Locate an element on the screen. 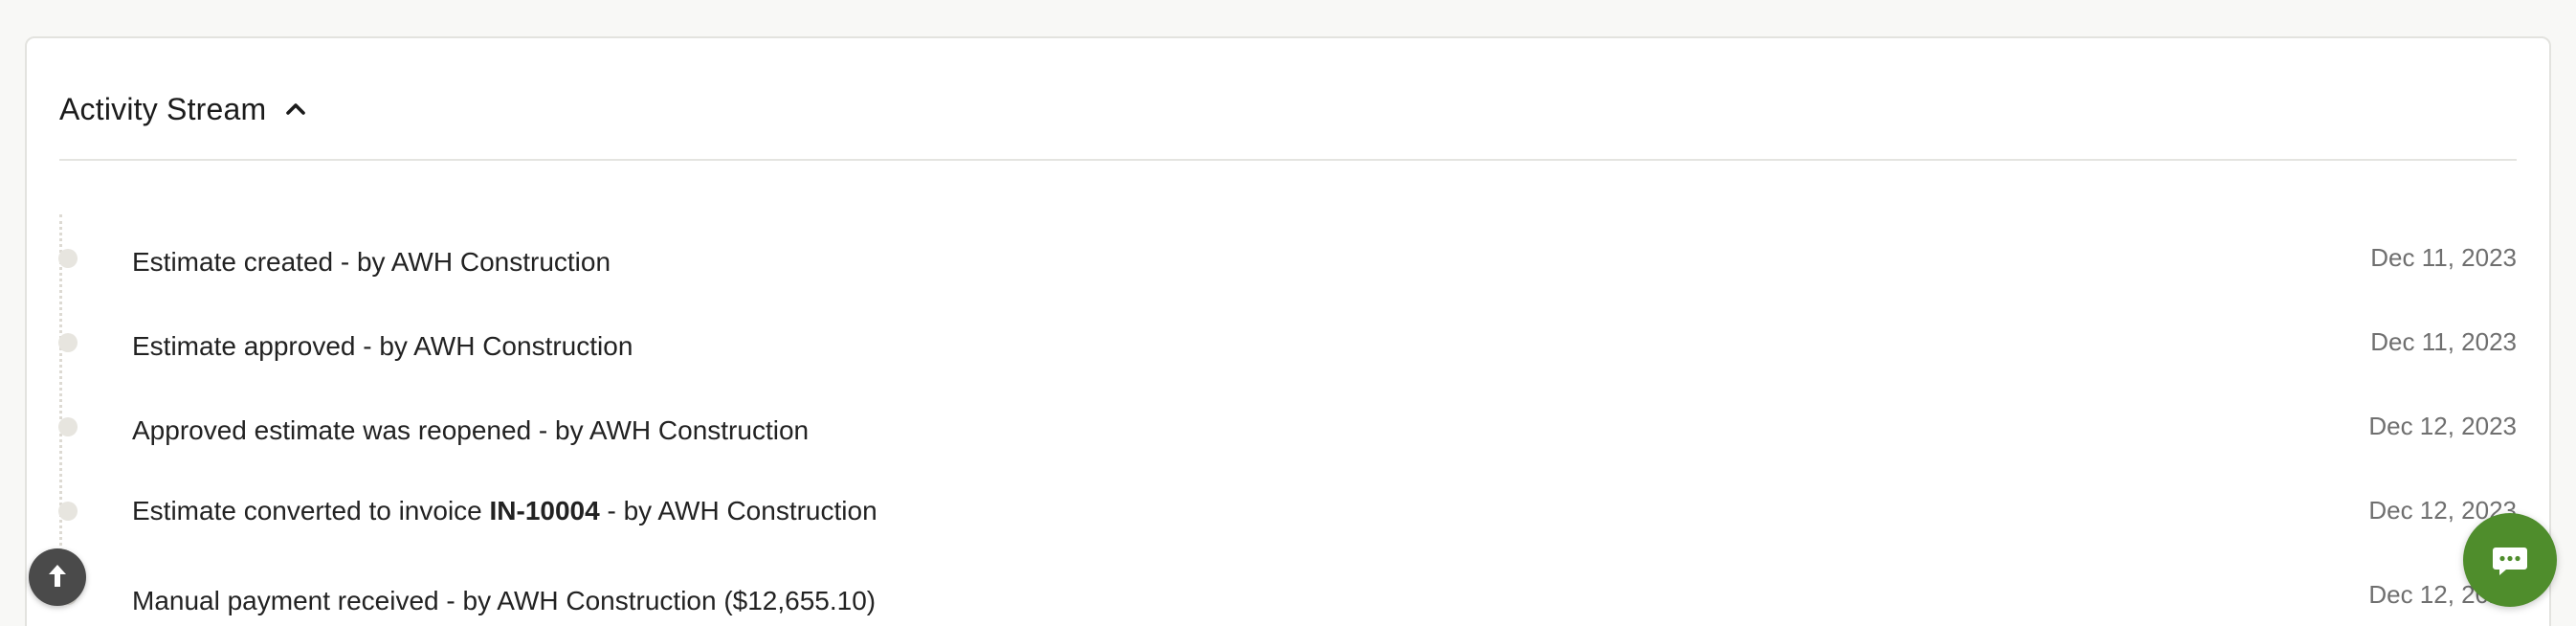 The image size is (2576, 626). chat-bubble-icon is located at coordinates (2510, 560).